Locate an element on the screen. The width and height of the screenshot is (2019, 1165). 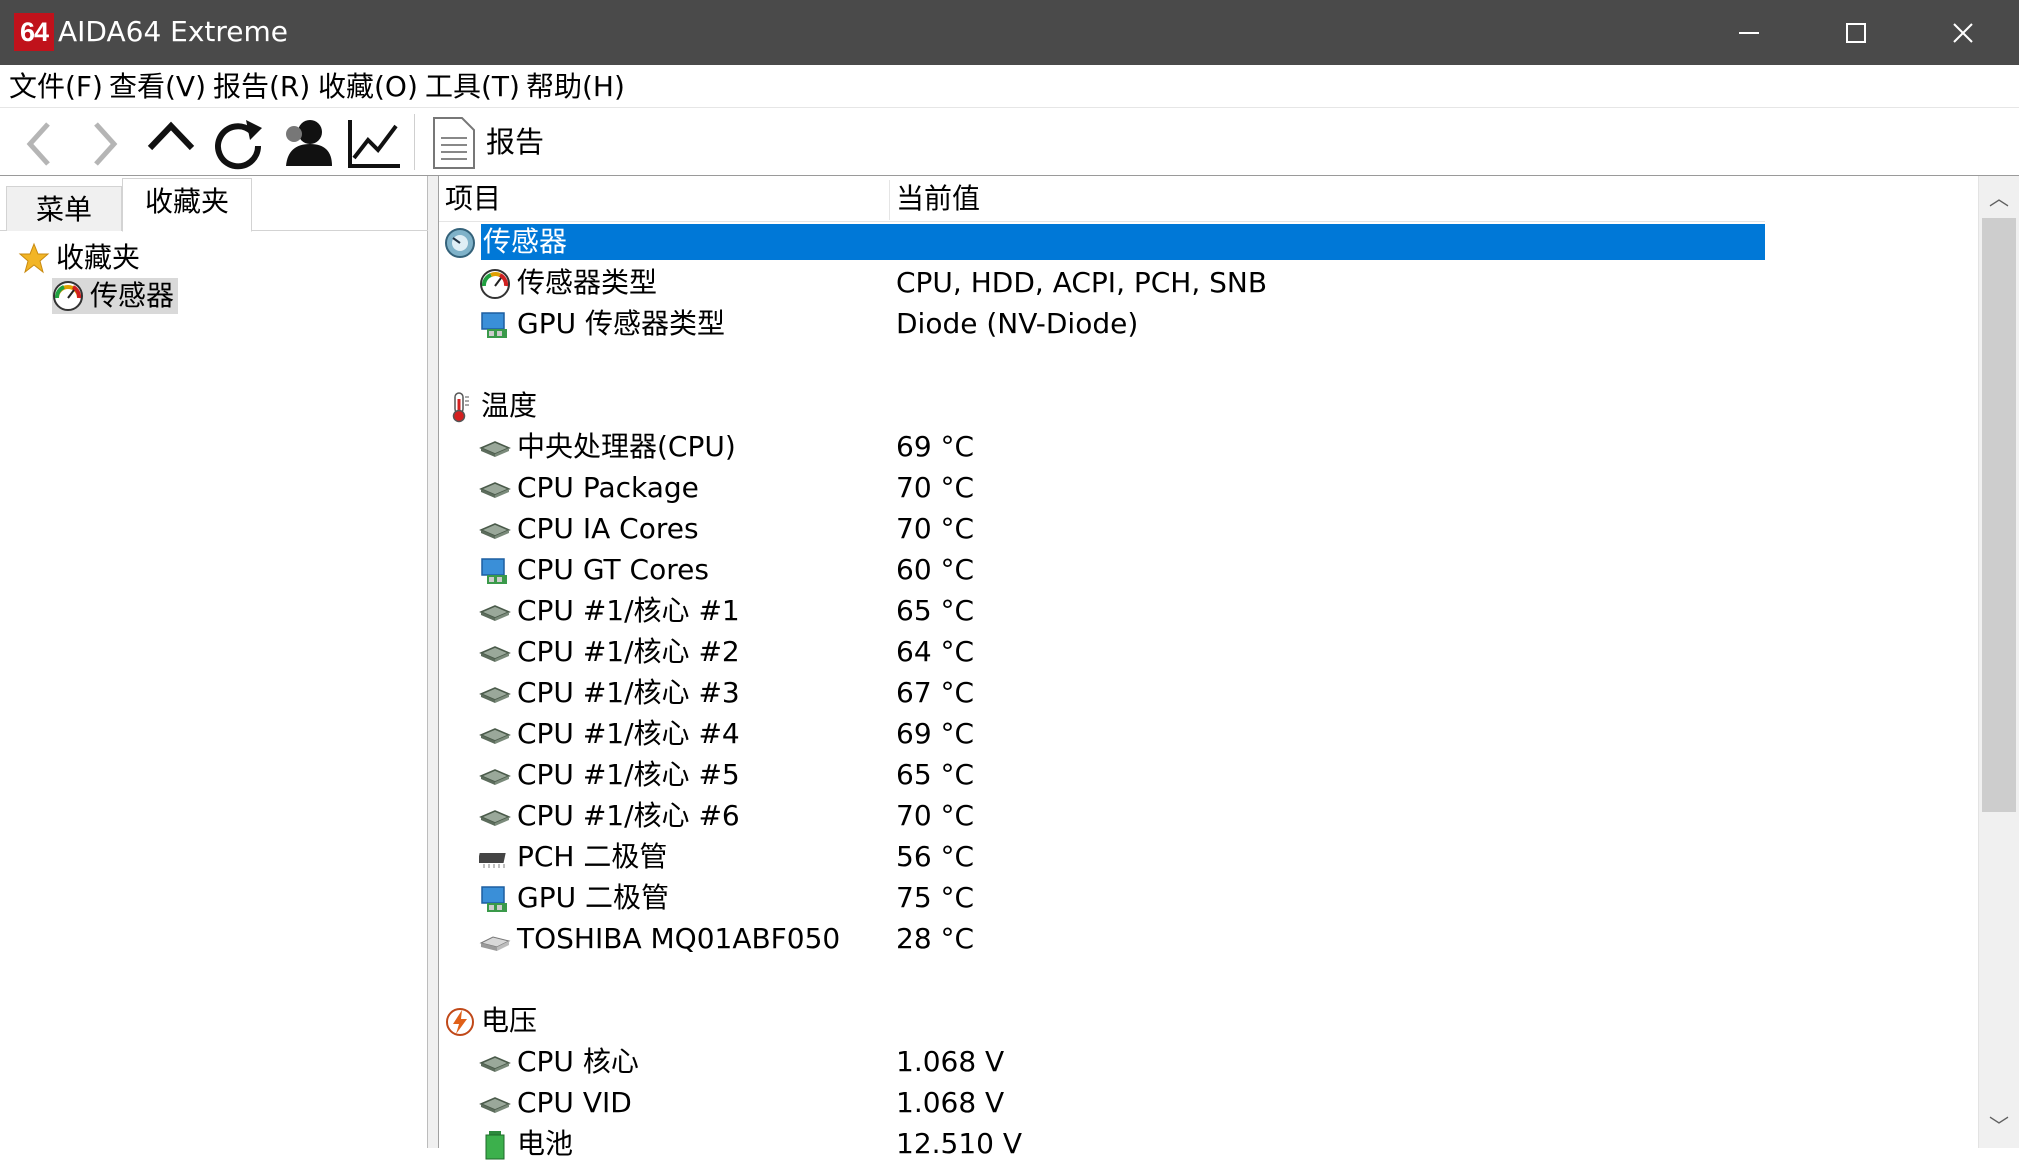
table-row: CPU #1/核心 #4 69 °C is located at coordinates (1102, 734).